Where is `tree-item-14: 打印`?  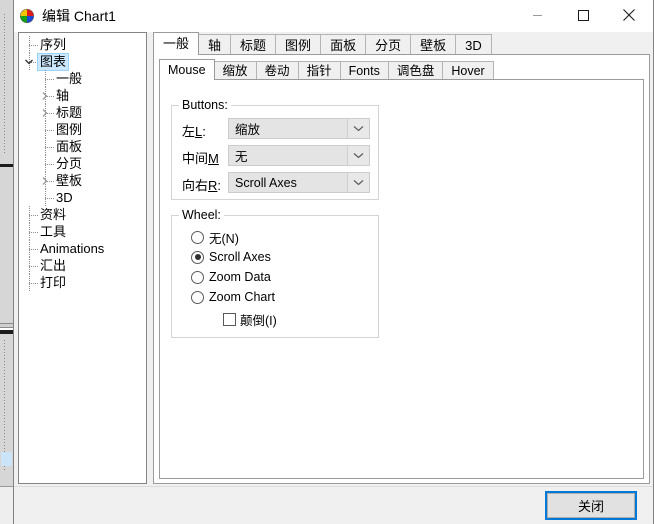
tree-item-14: 打印 is located at coordinates (82, 282).